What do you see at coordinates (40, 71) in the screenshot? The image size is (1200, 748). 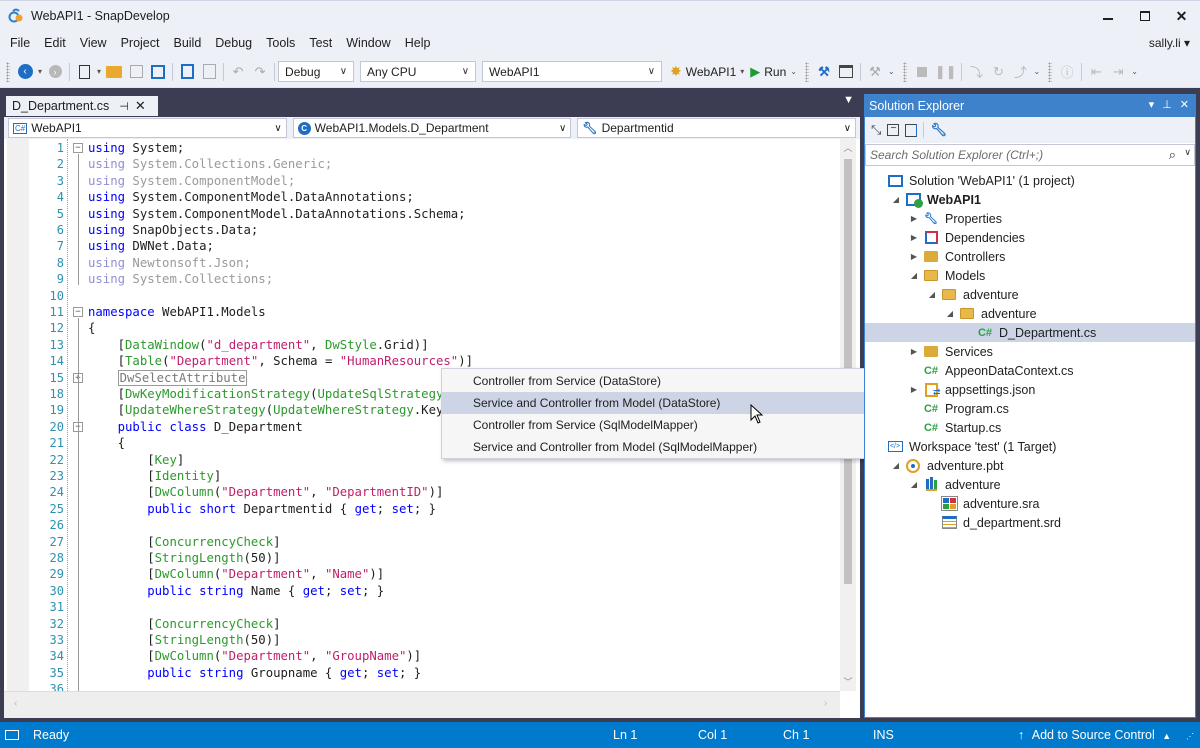 I see `back-dropdown-icon: ▾` at bounding box center [40, 71].